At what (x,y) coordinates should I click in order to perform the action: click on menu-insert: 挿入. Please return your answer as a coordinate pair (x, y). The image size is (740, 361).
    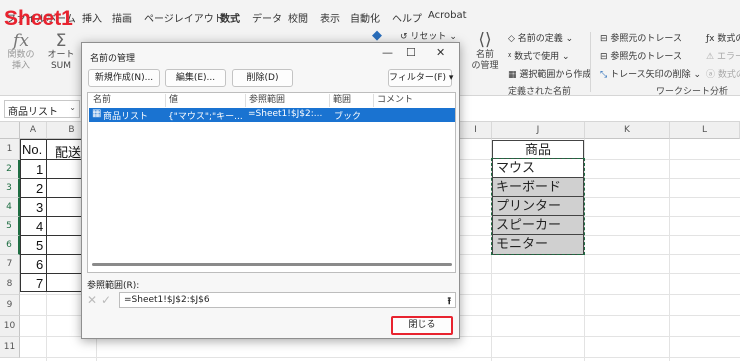
    Looking at the image, I should click on (92, 17).